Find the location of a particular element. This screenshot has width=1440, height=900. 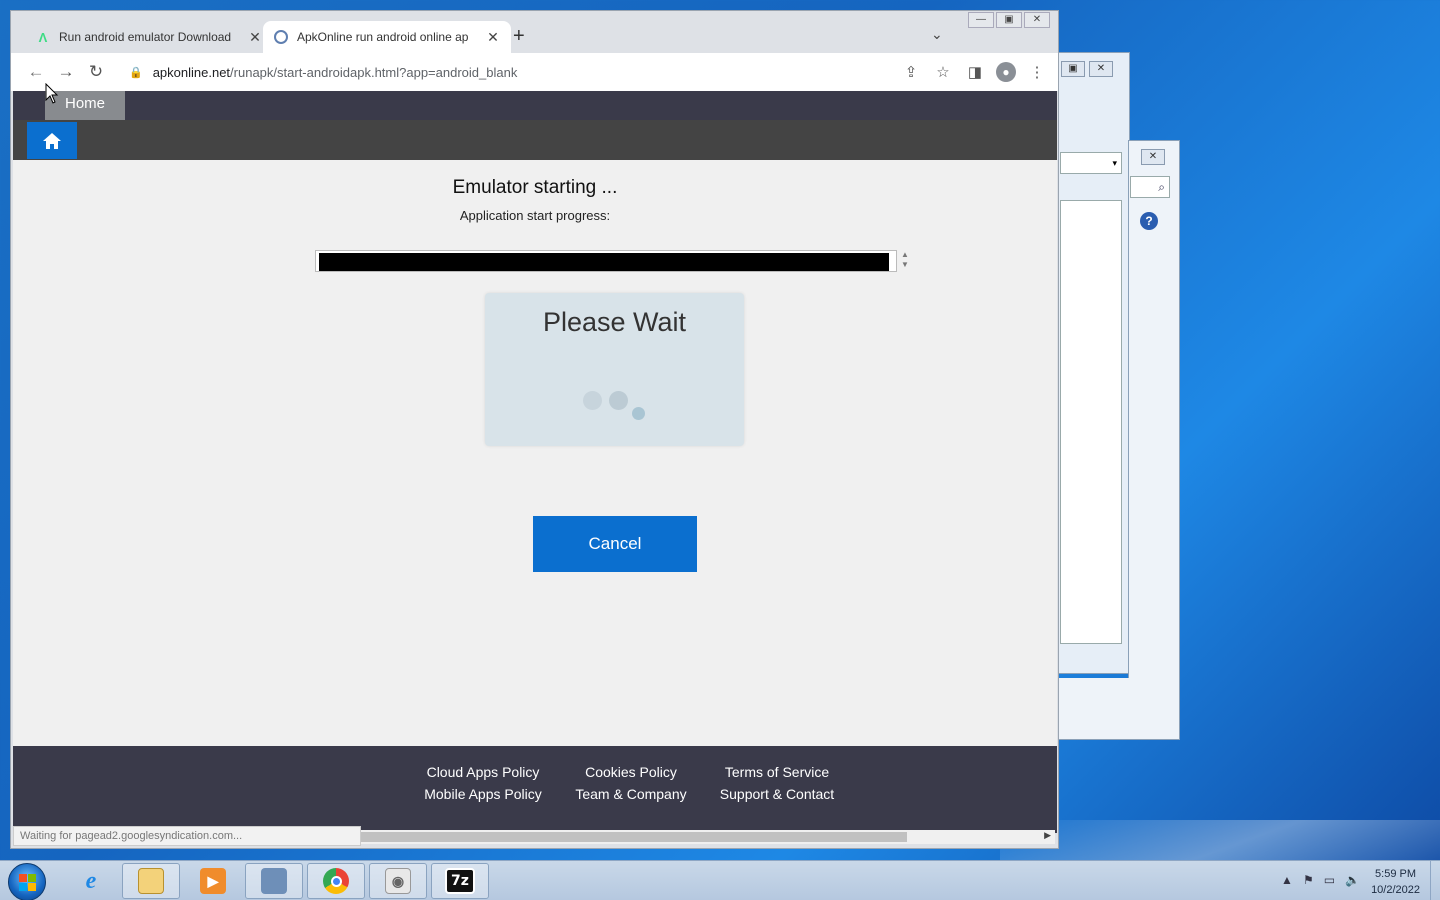

system-tray: ▲ ⚑ ▭ 🔈 is located at coordinates (1320, 880).